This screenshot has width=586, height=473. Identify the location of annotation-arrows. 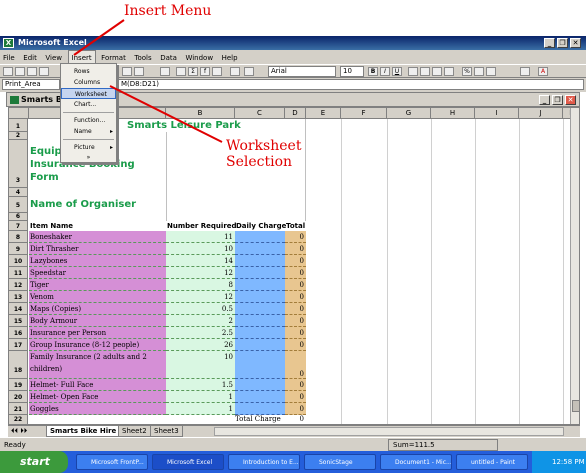
(148, 81).